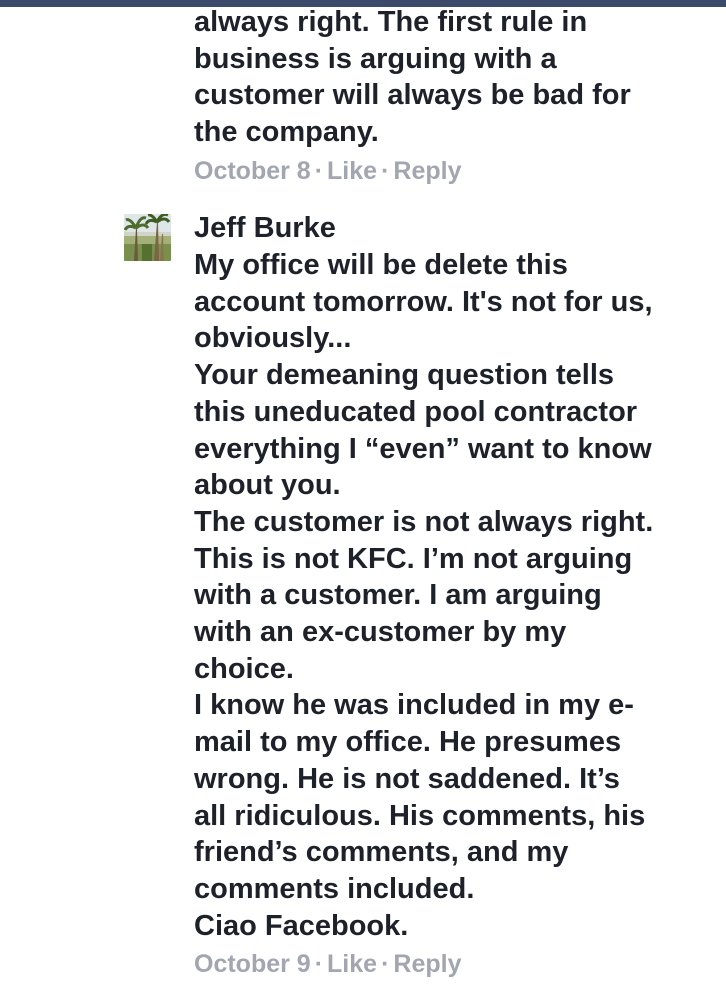  What do you see at coordinates (381, 265) in the screenshot?
I see `comment-text-line: My office will be delete this` at bounding box center [381, 265].